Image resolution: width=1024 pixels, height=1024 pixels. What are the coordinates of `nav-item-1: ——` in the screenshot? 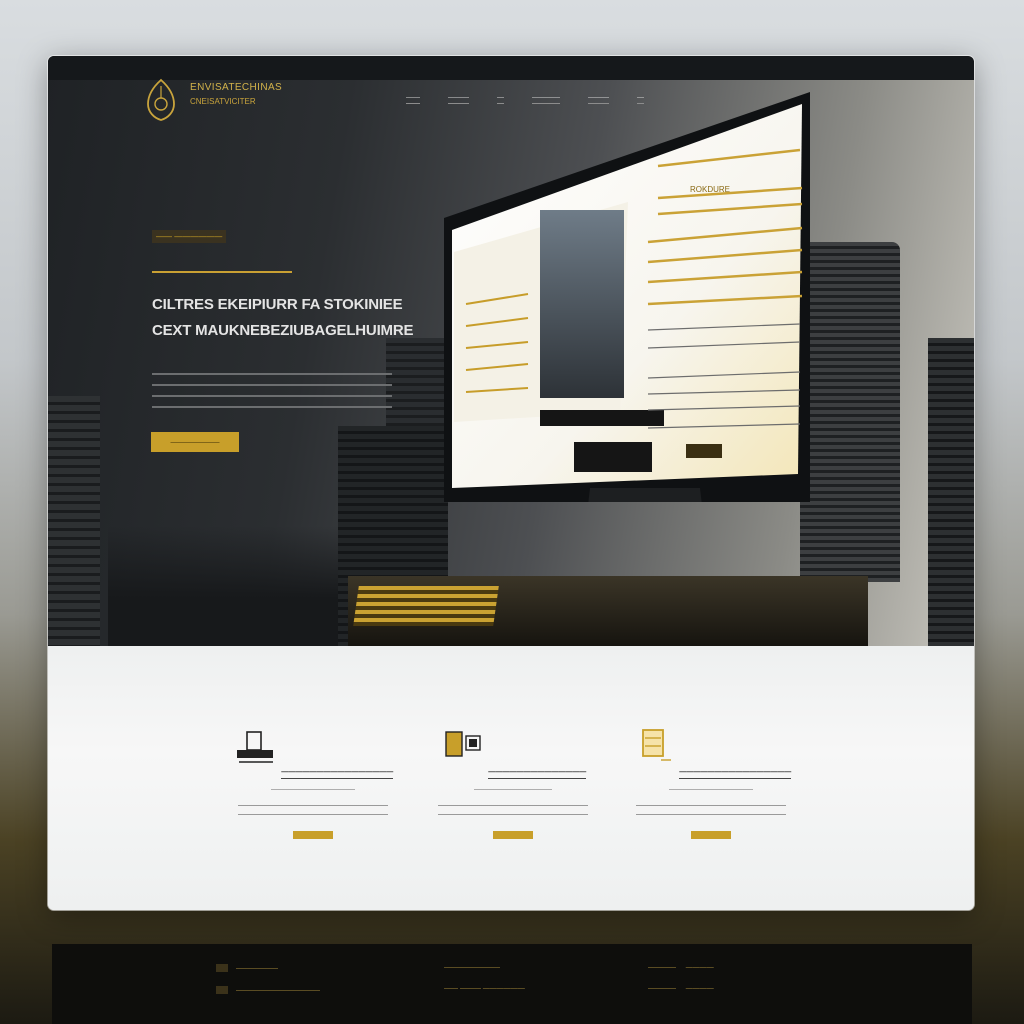 It's located at (413, 99).